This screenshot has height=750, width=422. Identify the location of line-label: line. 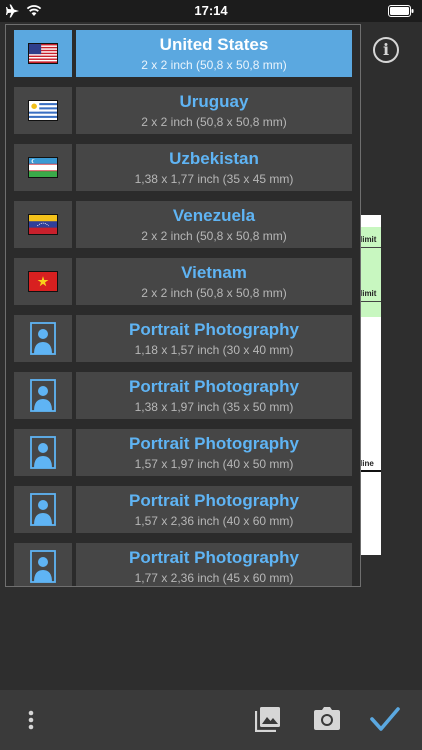
(367, 463).